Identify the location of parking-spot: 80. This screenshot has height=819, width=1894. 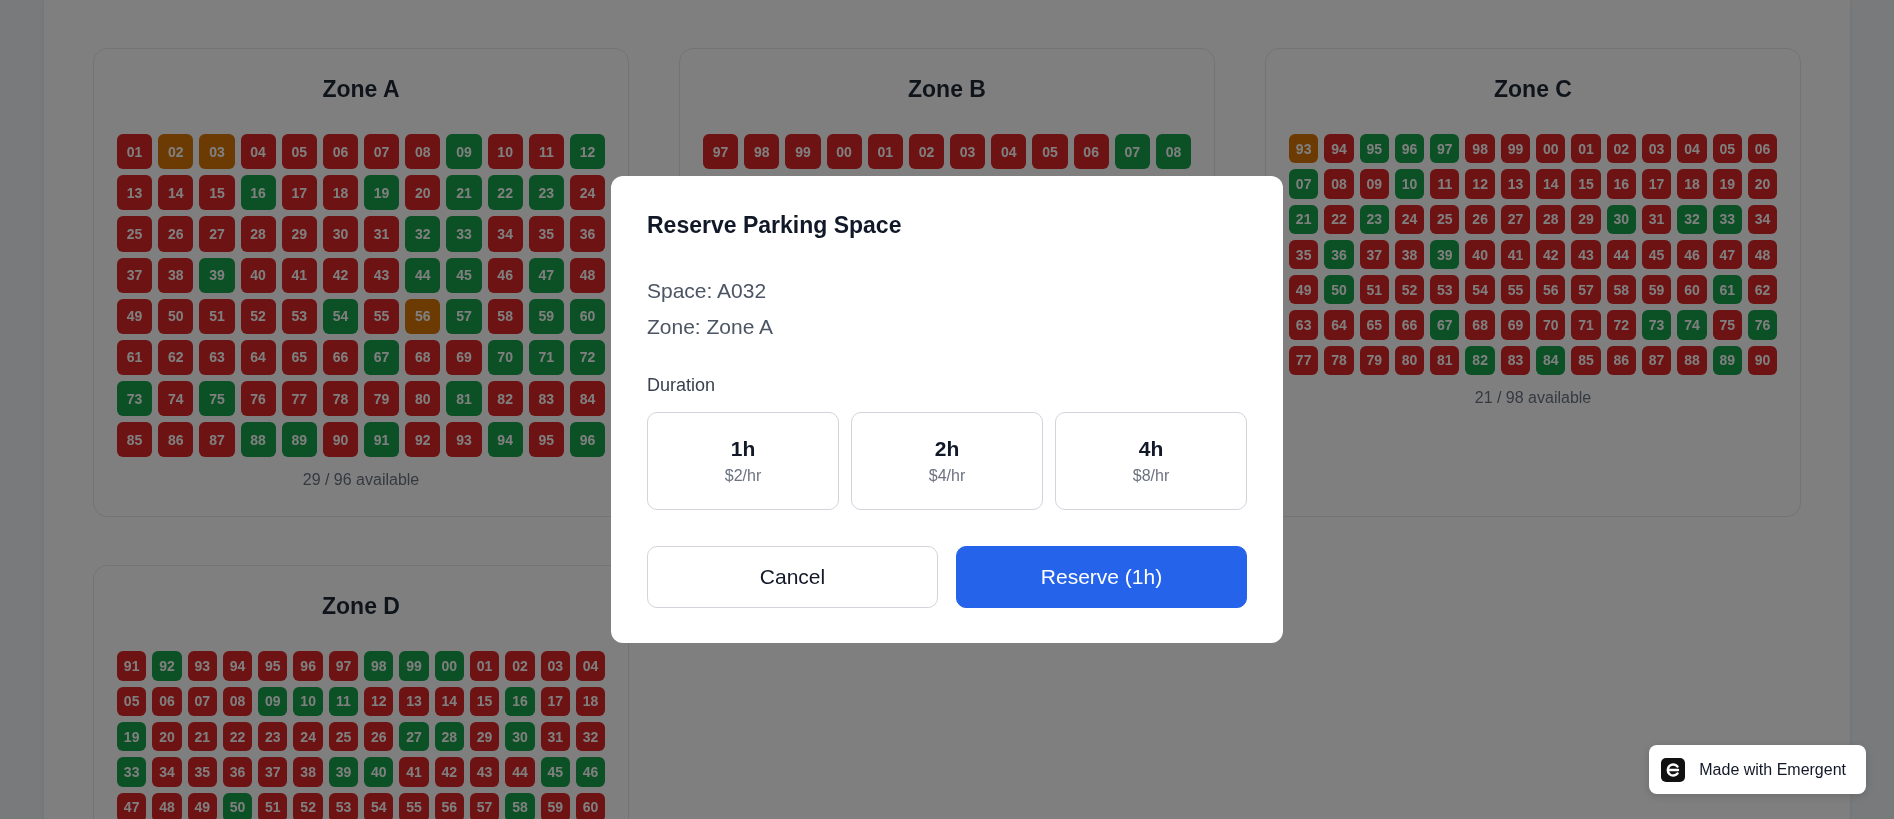
(1409, 360).